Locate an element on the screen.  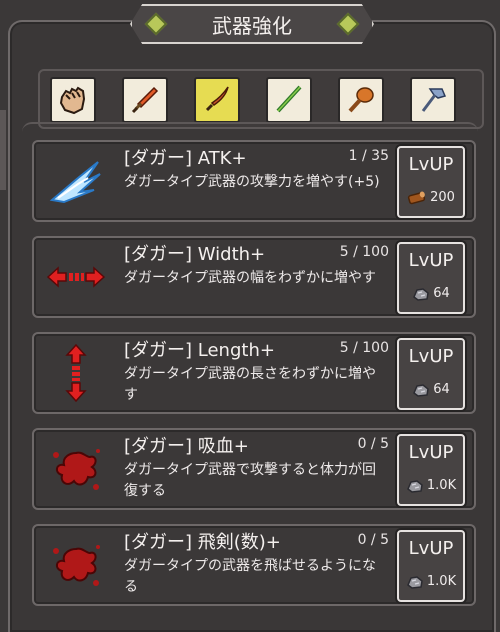
upgrade-name: [ダガー] 飛剣(数)+ is located at coordinates (202, 542).